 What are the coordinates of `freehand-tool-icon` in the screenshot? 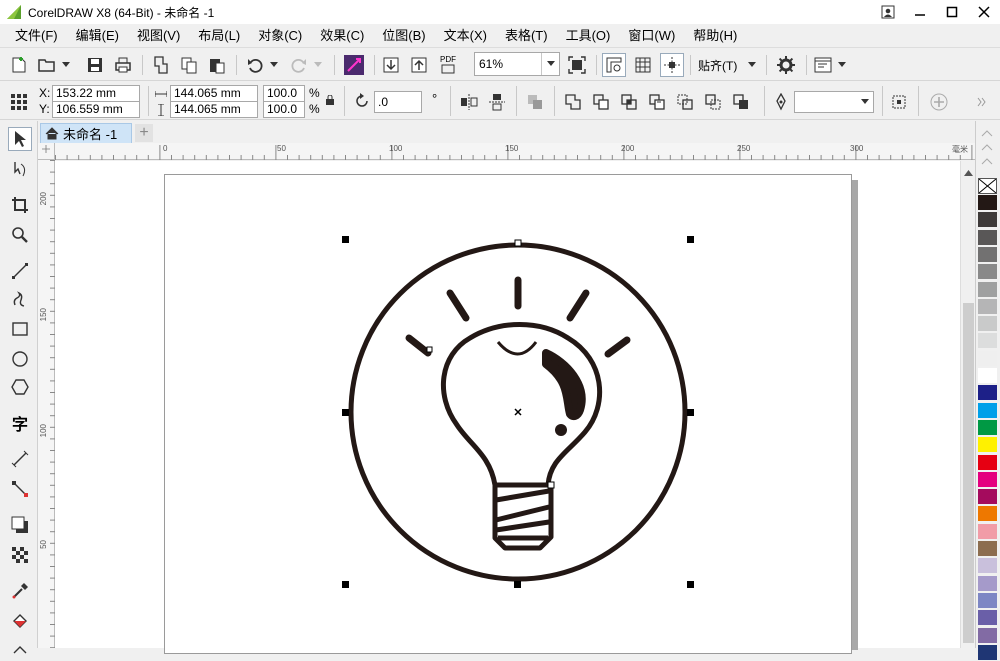 It's located at (20, 271).